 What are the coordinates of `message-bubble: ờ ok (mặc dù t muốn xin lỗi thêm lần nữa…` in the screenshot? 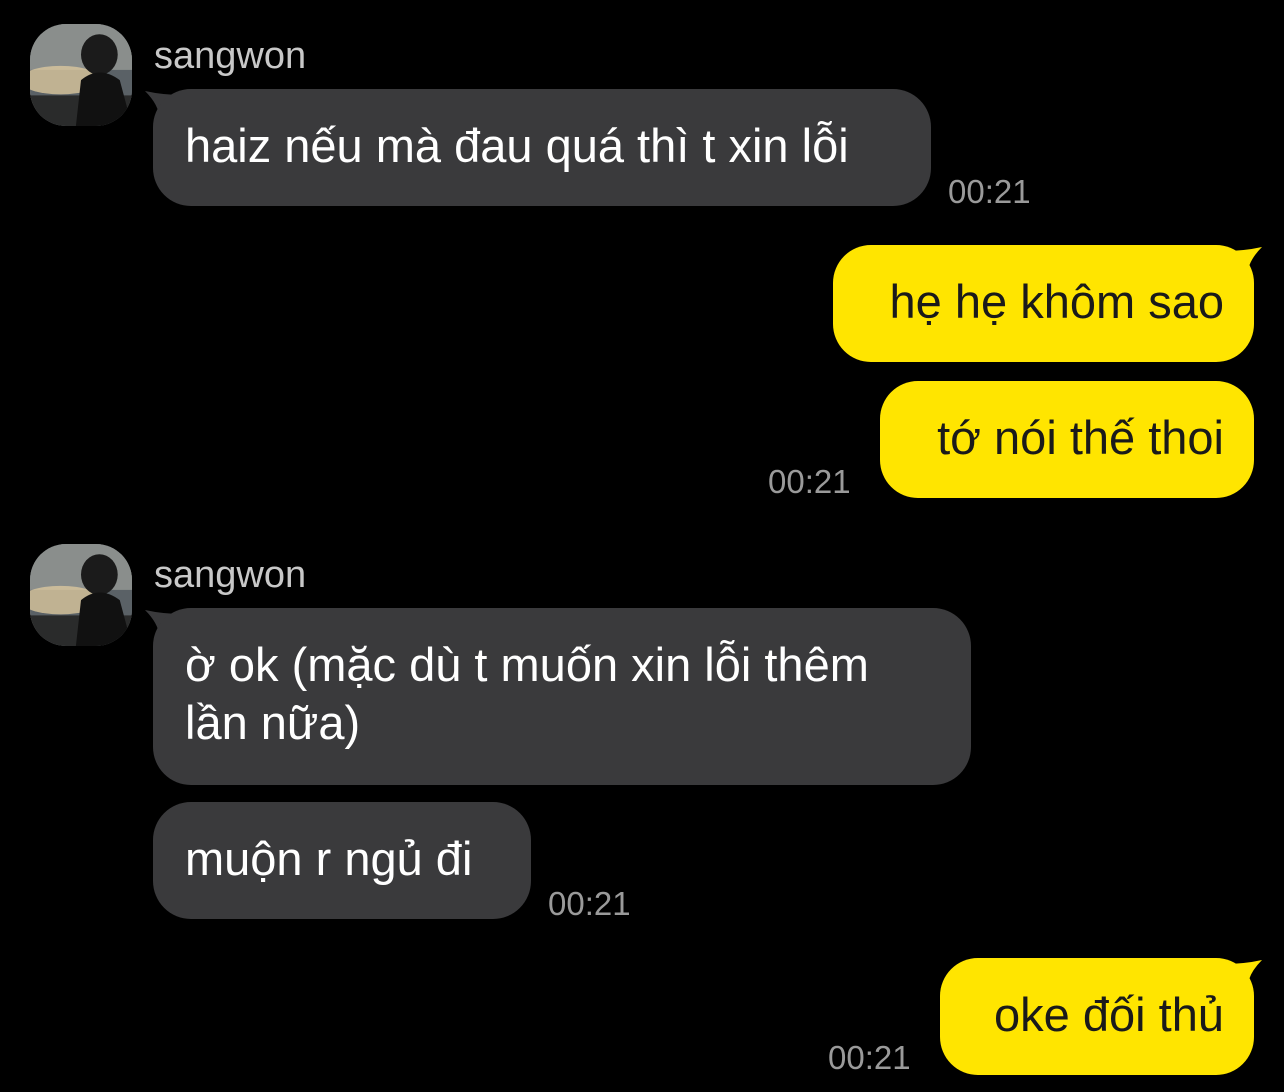 It's located at (562, 696).